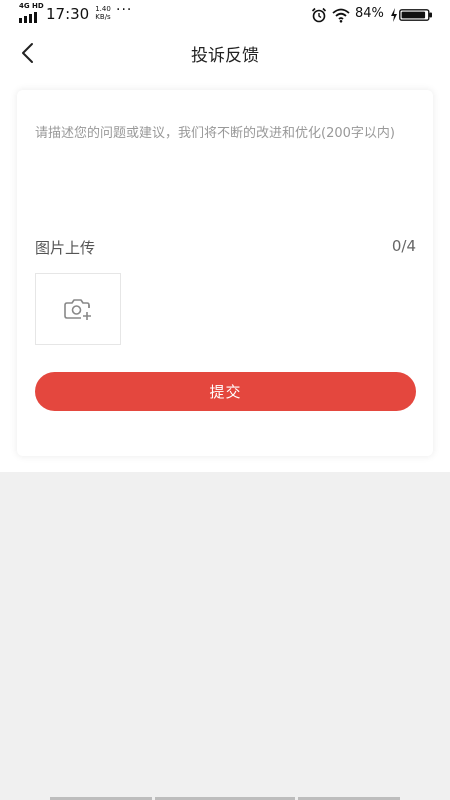  Describe the element at coordinates (225, 15) in the screenshot. I see `status-bar: 4G HD 17:30 1.40 KB/s ··· 84%` at that location.